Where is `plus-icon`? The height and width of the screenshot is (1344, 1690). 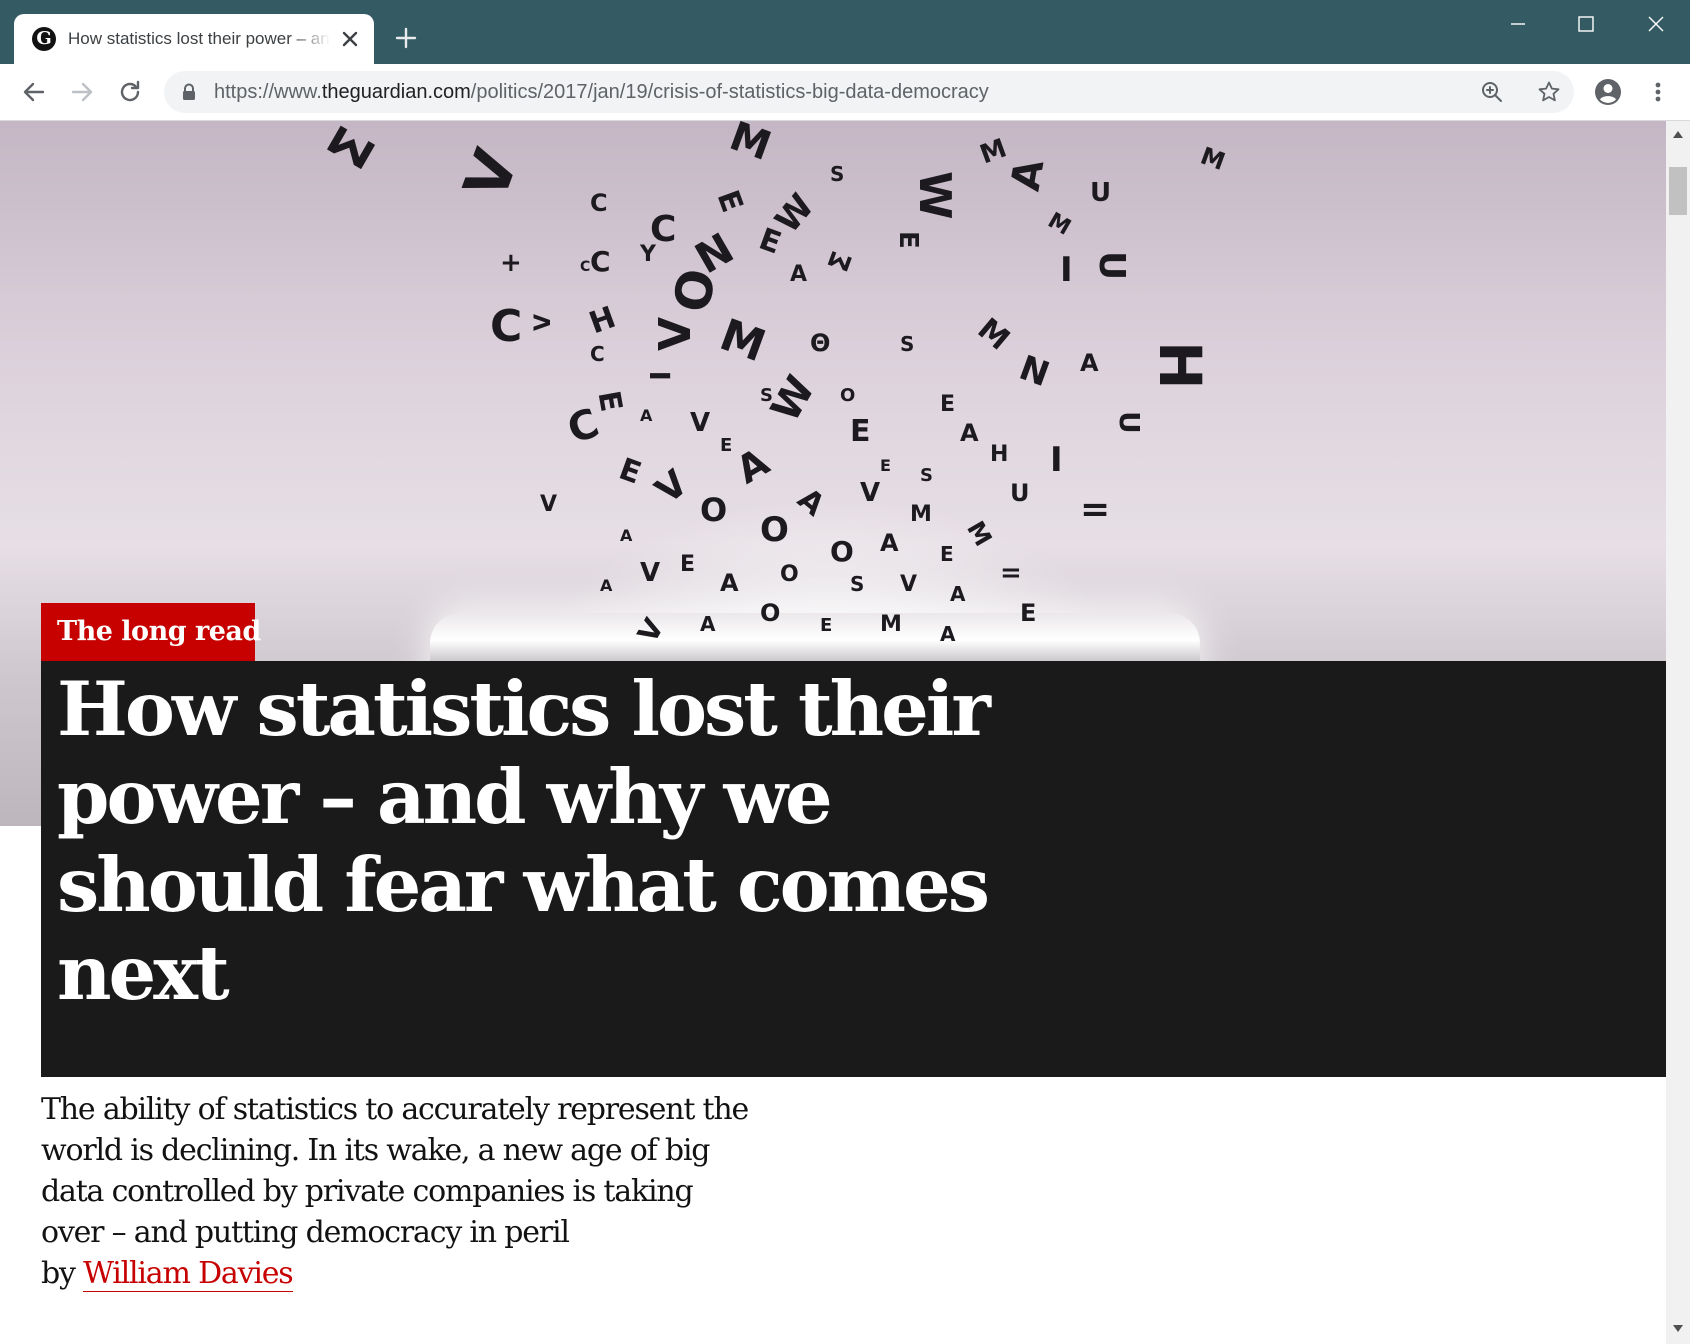 plus-icon is located at coordinates (406, 38).